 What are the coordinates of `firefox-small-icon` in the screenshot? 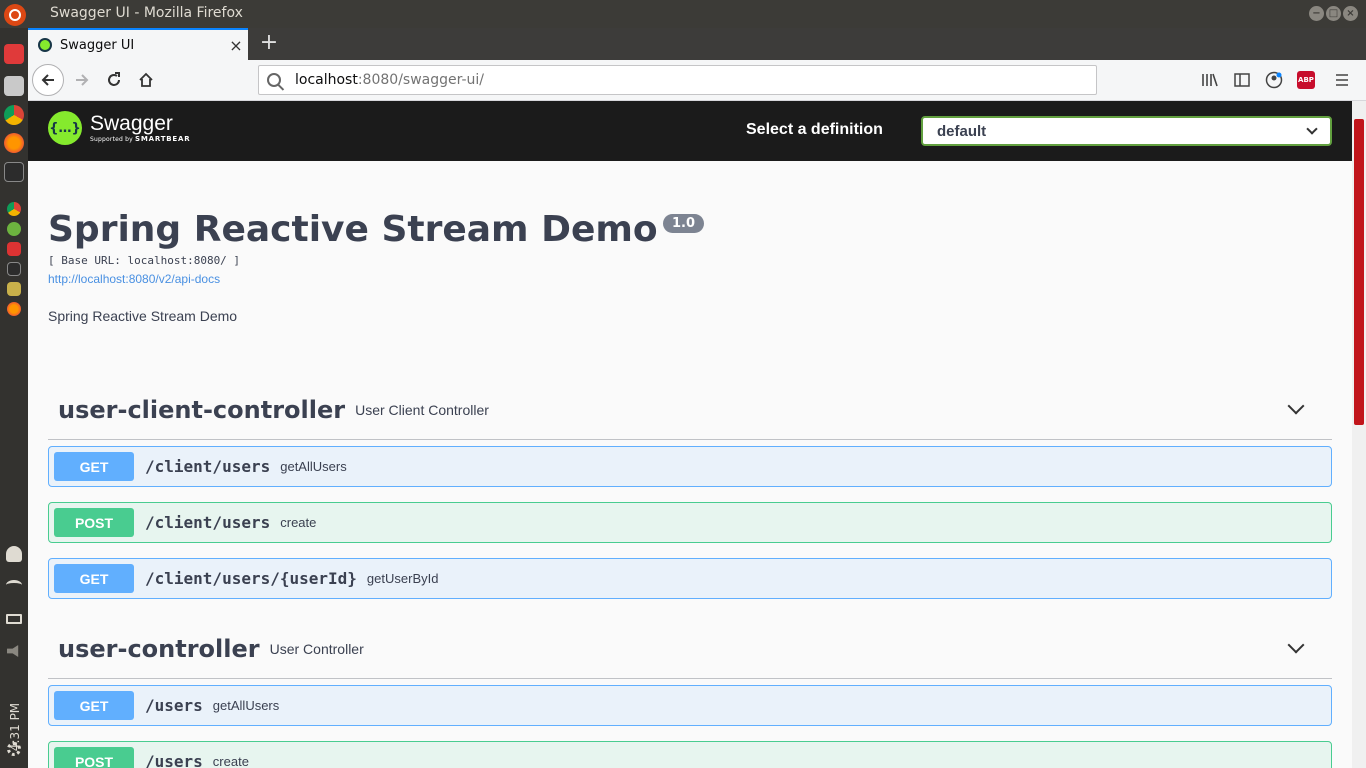 It's located at (14, 309).